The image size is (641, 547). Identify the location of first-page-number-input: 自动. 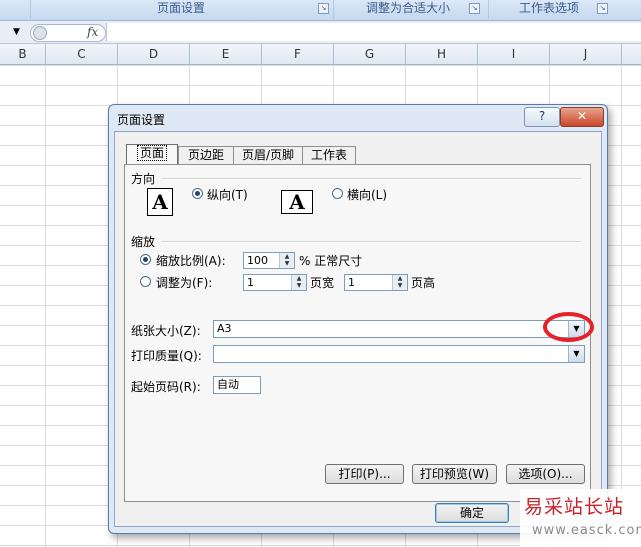
(237, 385).